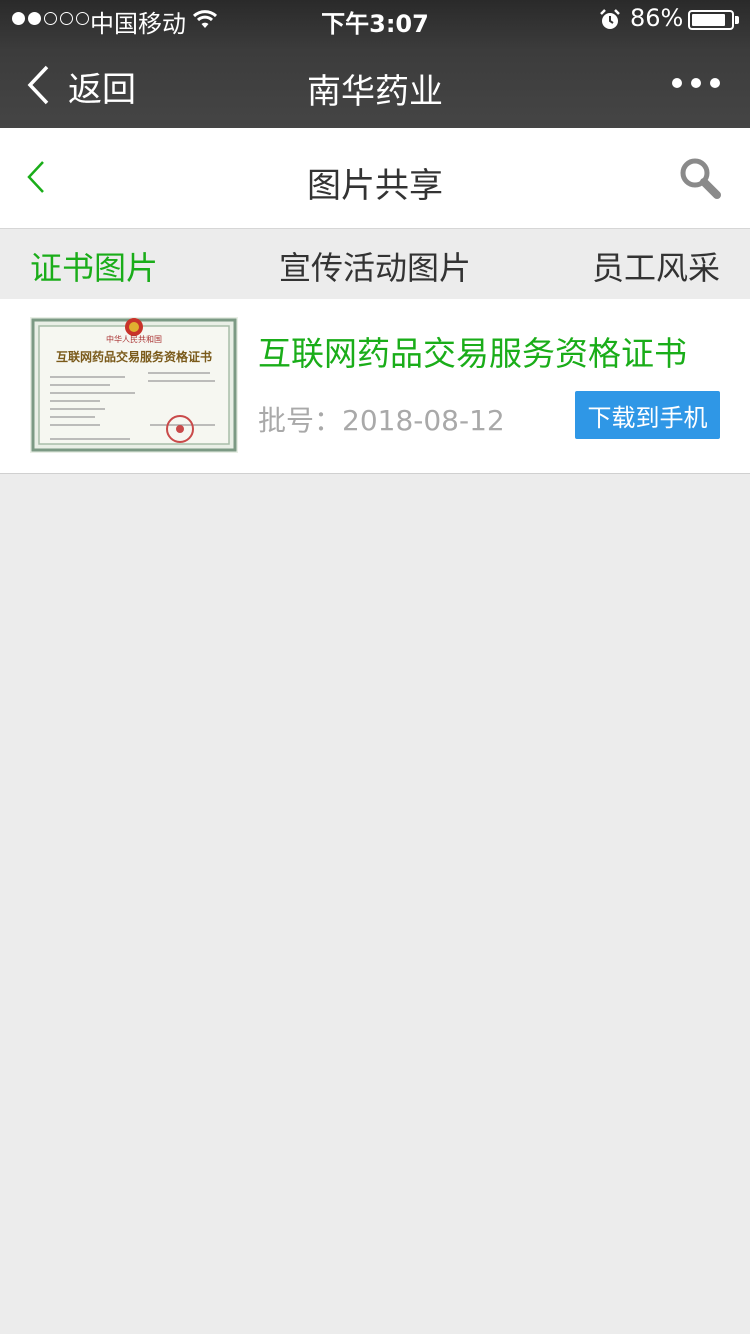 Image resolution: width=750 pixels, height=1334 pixels. Describe the element at coordinates (713, 20) in the screenshot. I see `battery-icon` at that location.